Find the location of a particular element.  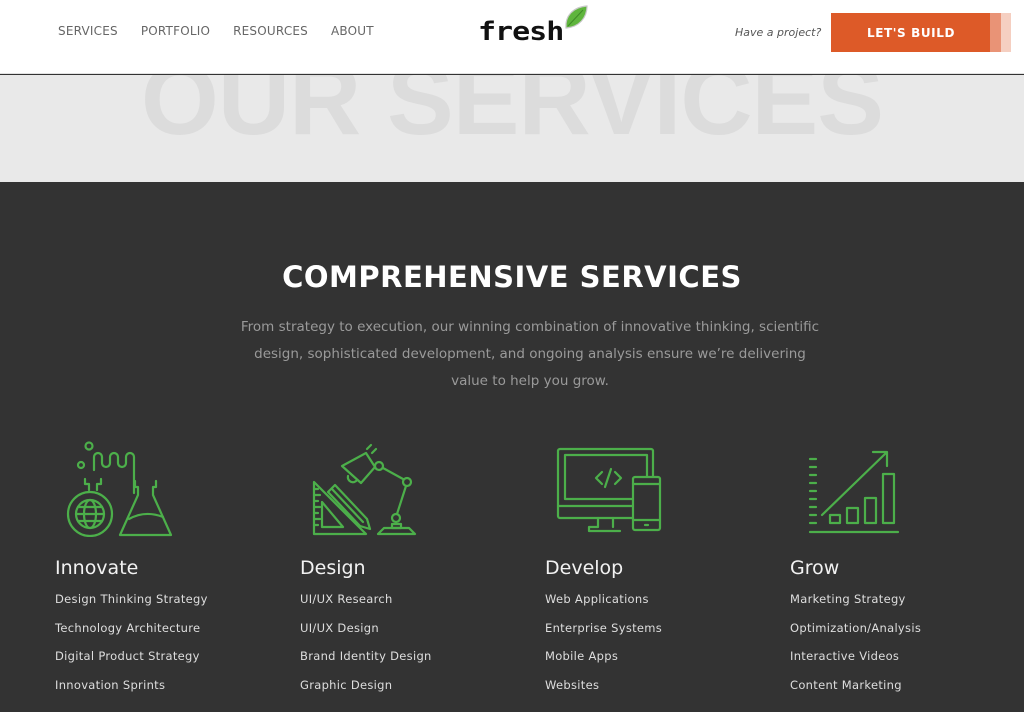

service-item: Interactive Videos is located at coordinates (905, 663).